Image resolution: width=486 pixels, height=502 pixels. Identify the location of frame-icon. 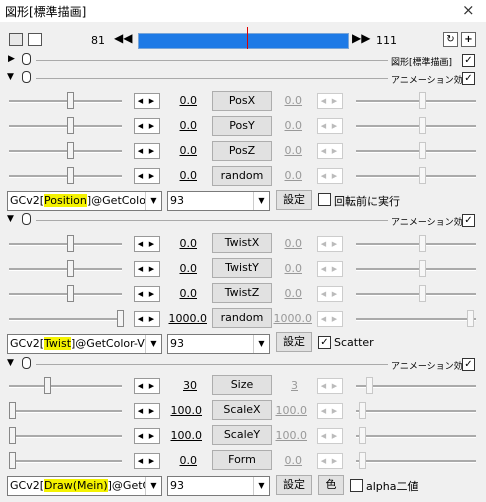
(35, 39).